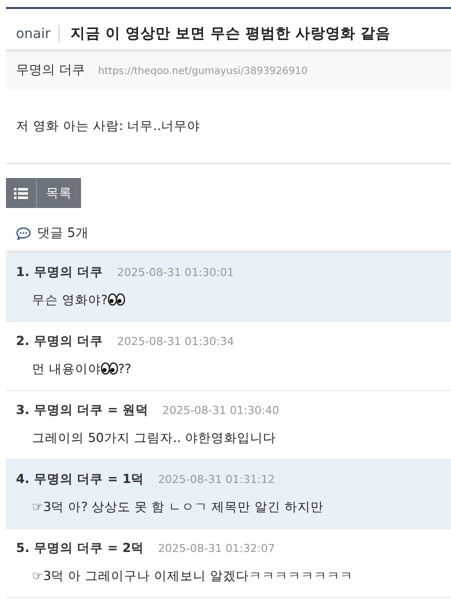 This screenshot has width=451, height=615. I want to click on comment-time: 2025-08-31 01:31:12, so click(216, 479).